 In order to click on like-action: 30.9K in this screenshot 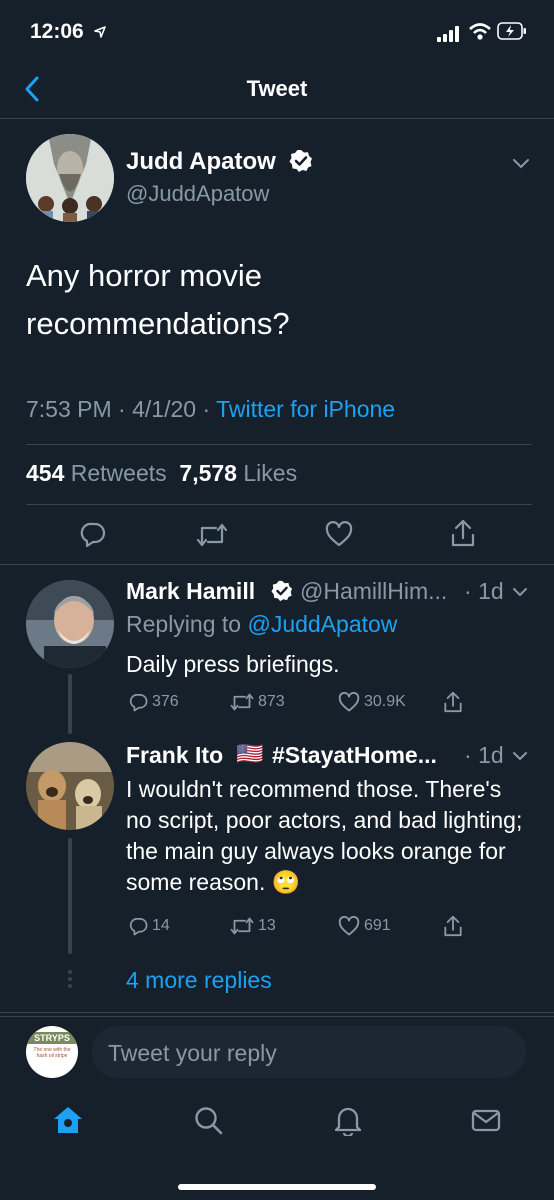, I will do `click(372, 702)`.